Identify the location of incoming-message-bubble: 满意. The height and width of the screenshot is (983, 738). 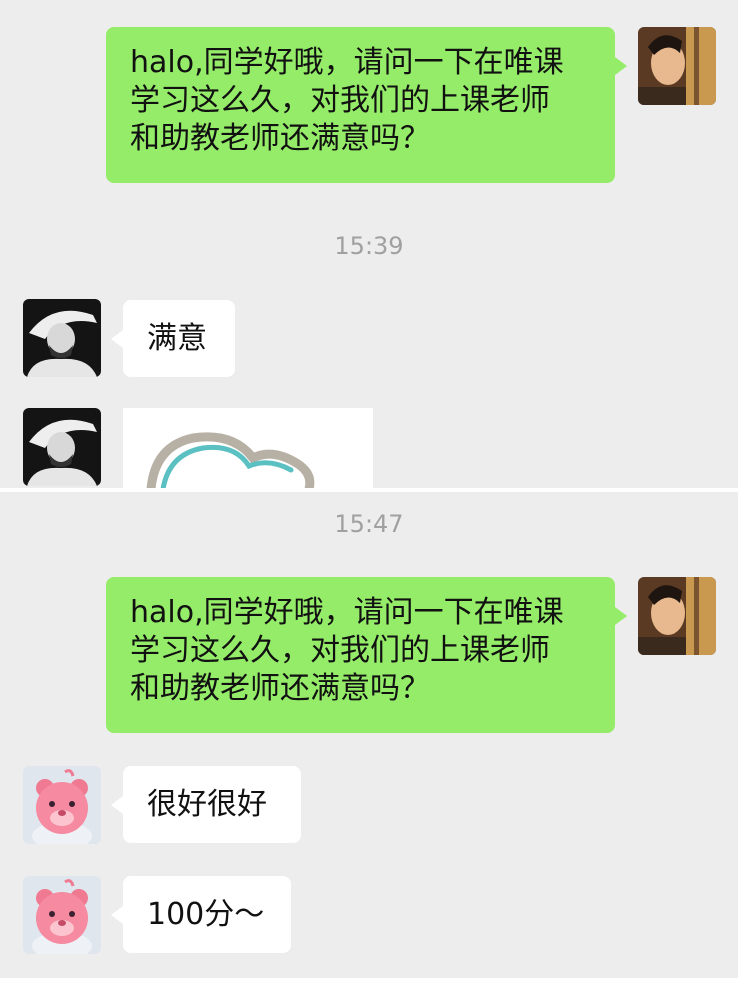
(173, 338).